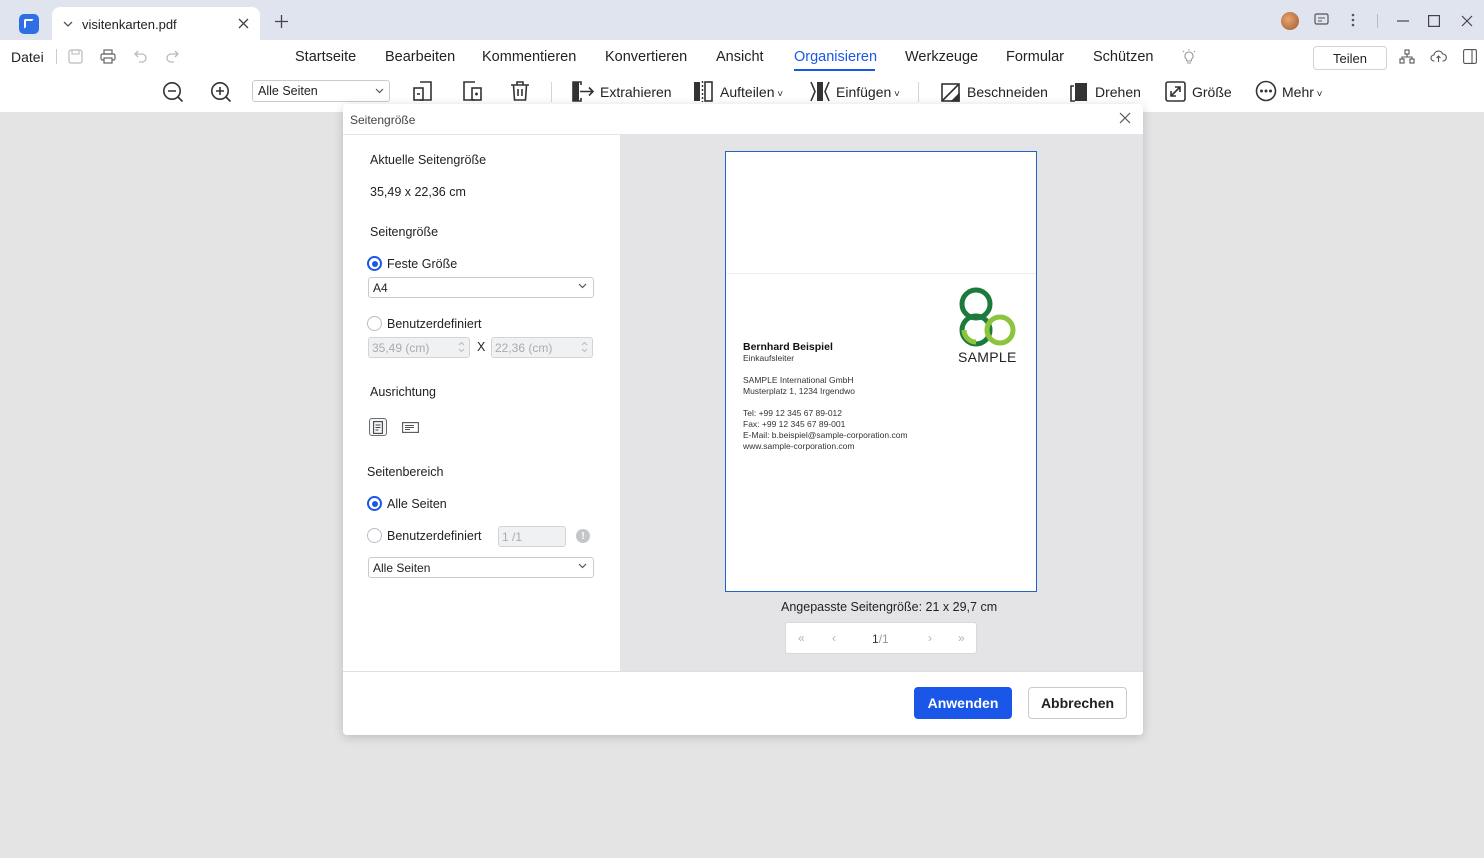 This screenshot has height=858, width=1484. Describe the element at coordinates (1434, 21) in the screenshot. I see `maximize-icon` at that location.